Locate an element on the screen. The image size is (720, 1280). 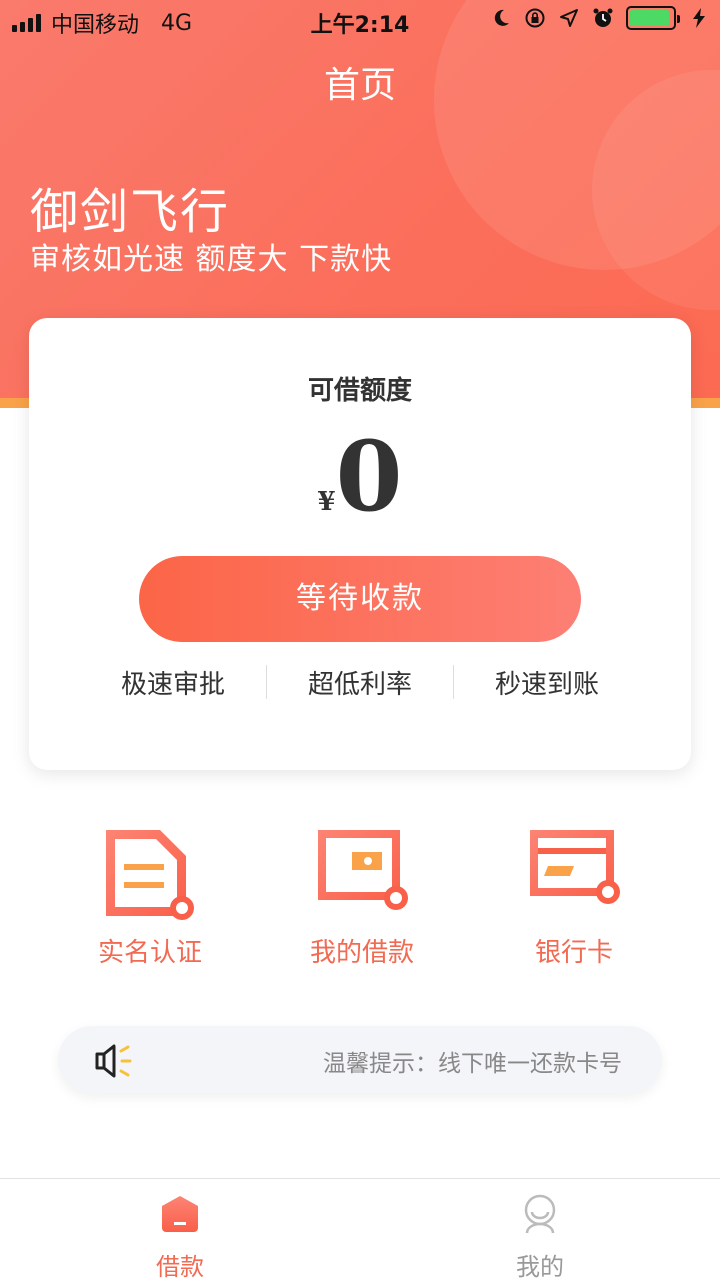
alarm-icon is located at coordinates (603, 18).